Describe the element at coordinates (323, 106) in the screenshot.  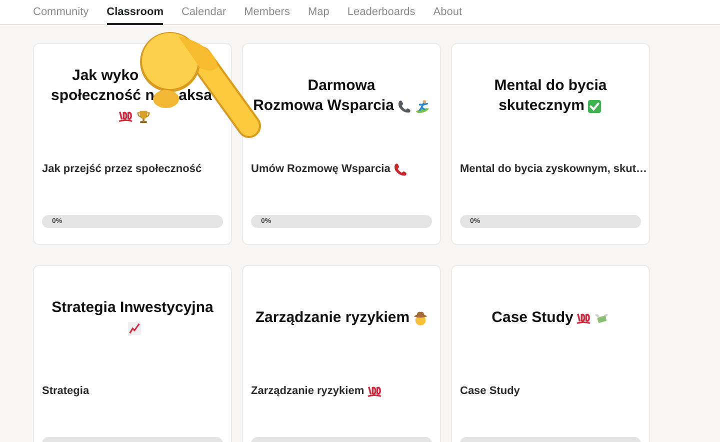
I see `course-title: Rozmowa Wsparcia` at that location.